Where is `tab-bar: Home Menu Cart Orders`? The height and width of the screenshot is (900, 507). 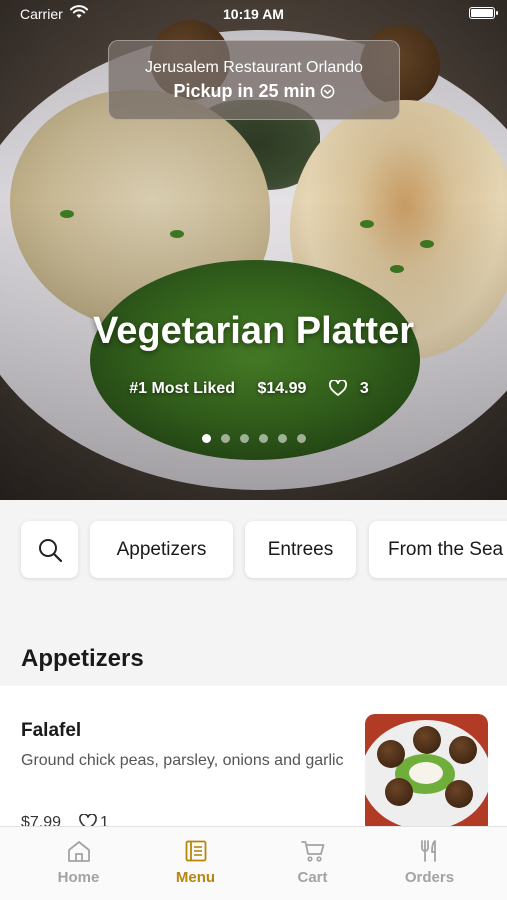
tab-bar: Home Menu Cart Orders is located at coordinates (253, 863).